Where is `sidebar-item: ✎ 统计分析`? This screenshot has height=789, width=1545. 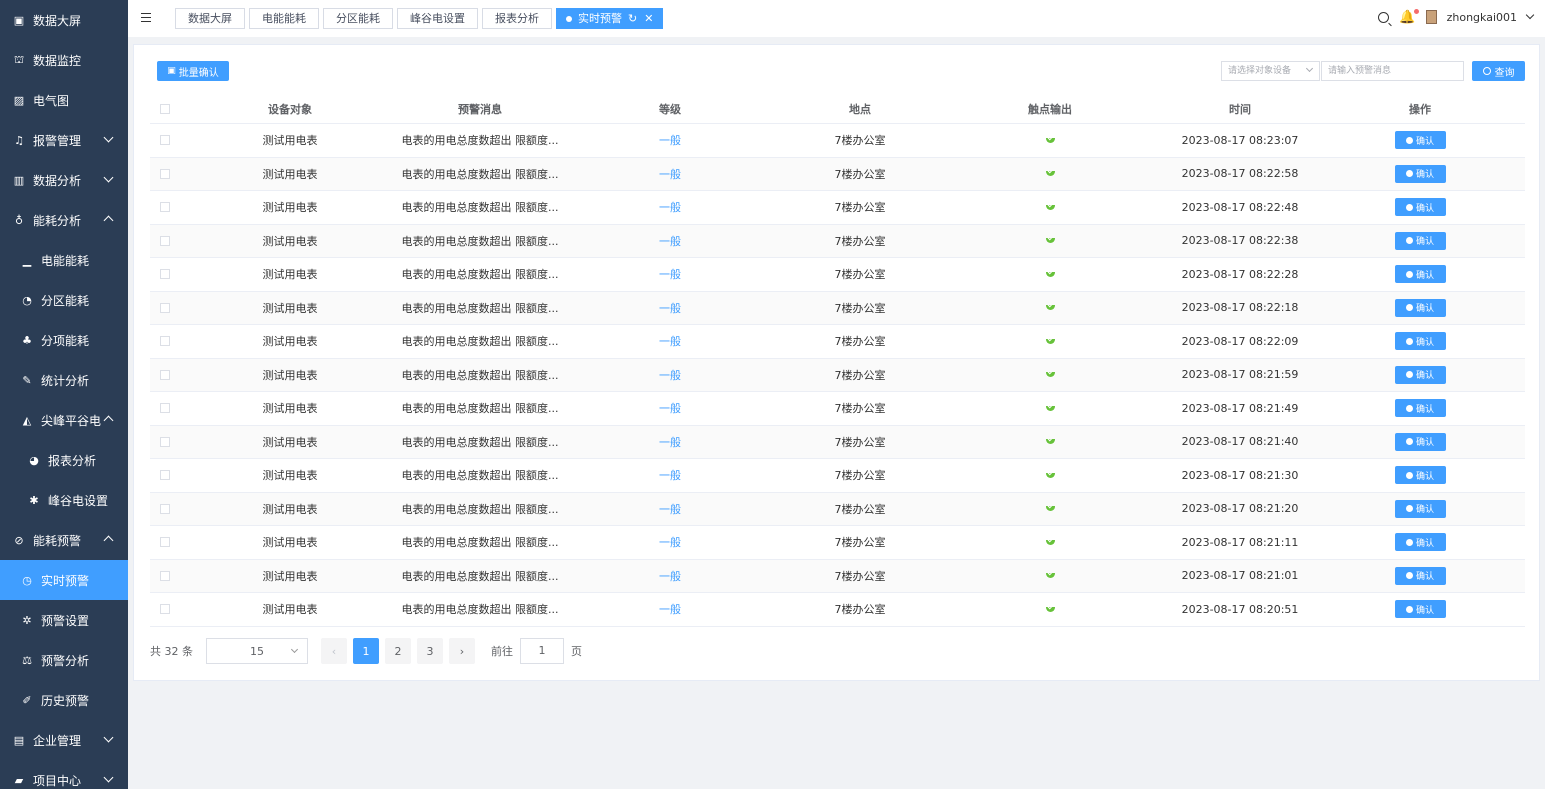 sidebar-item: ✎ 统计分析 is located at coordinates (64, 380).